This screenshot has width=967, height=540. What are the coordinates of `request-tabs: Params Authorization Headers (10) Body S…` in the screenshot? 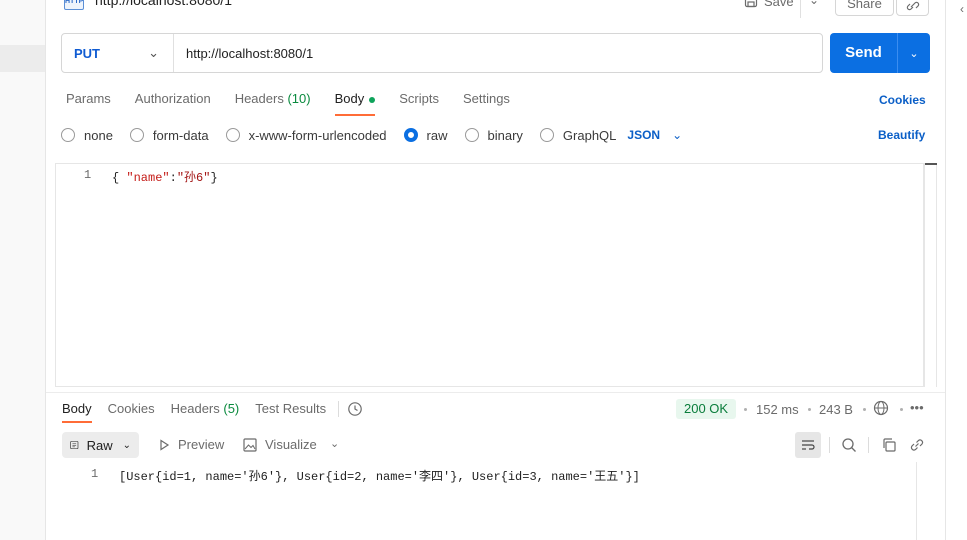 It's located at (288, 103).